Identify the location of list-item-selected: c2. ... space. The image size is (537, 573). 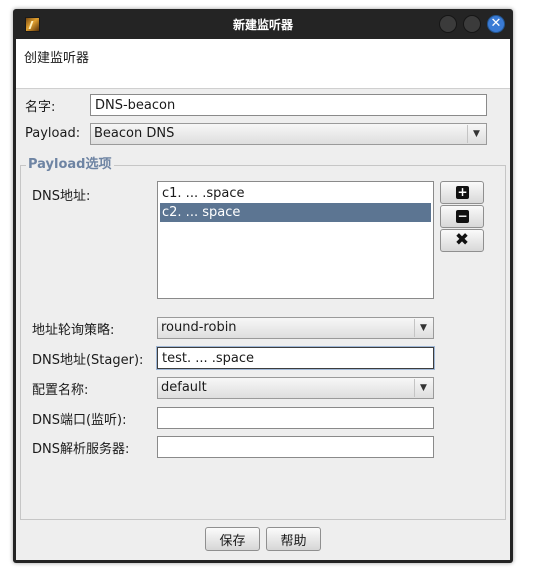
(295, 212).